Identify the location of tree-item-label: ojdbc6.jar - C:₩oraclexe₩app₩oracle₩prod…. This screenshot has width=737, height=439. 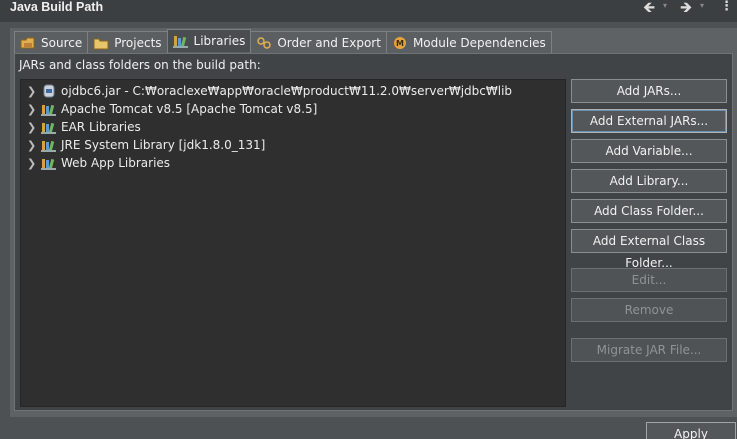
(287, 91).